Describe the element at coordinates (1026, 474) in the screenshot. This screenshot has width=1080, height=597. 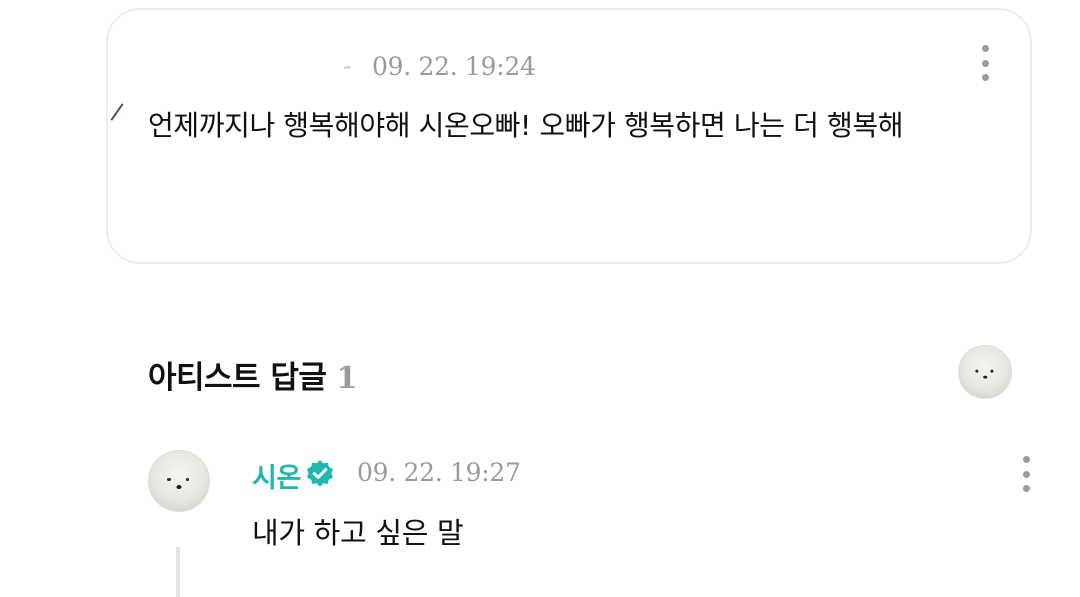
I see `reply-more-options-icon` at that location.